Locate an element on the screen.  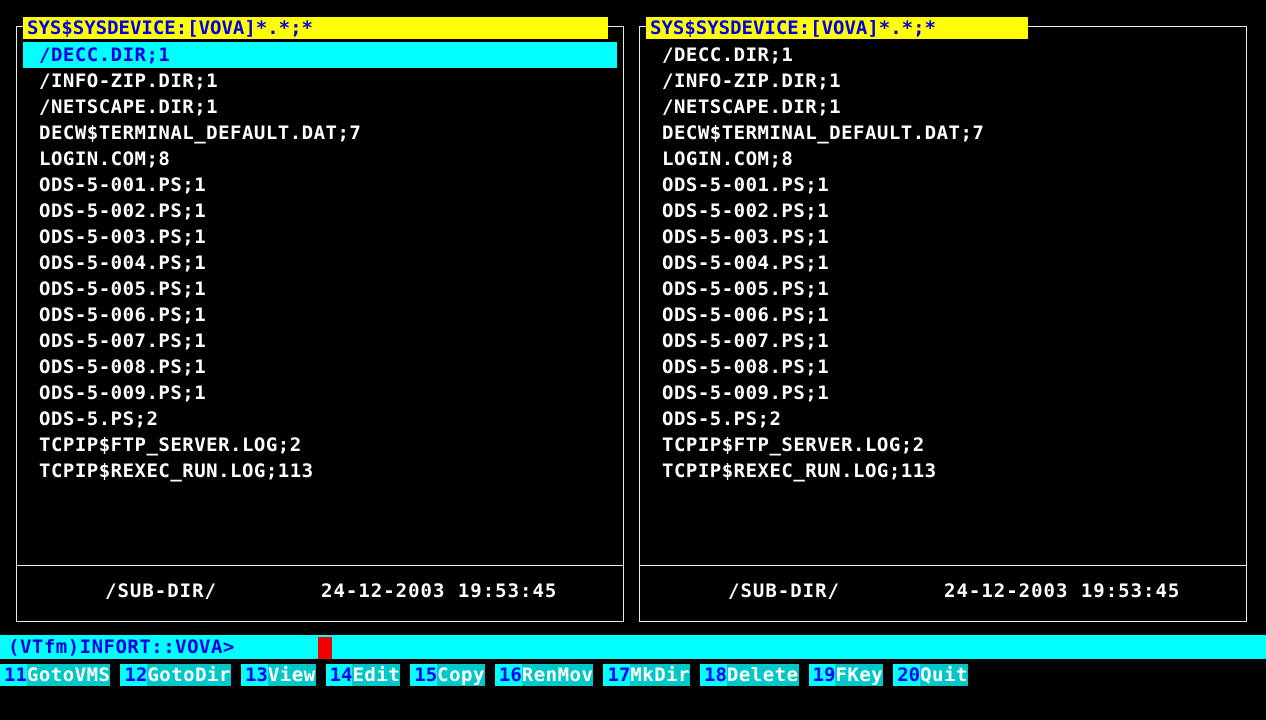
fkey-mkdir-button: 17 MkDir is located at coordinates (647, 675).